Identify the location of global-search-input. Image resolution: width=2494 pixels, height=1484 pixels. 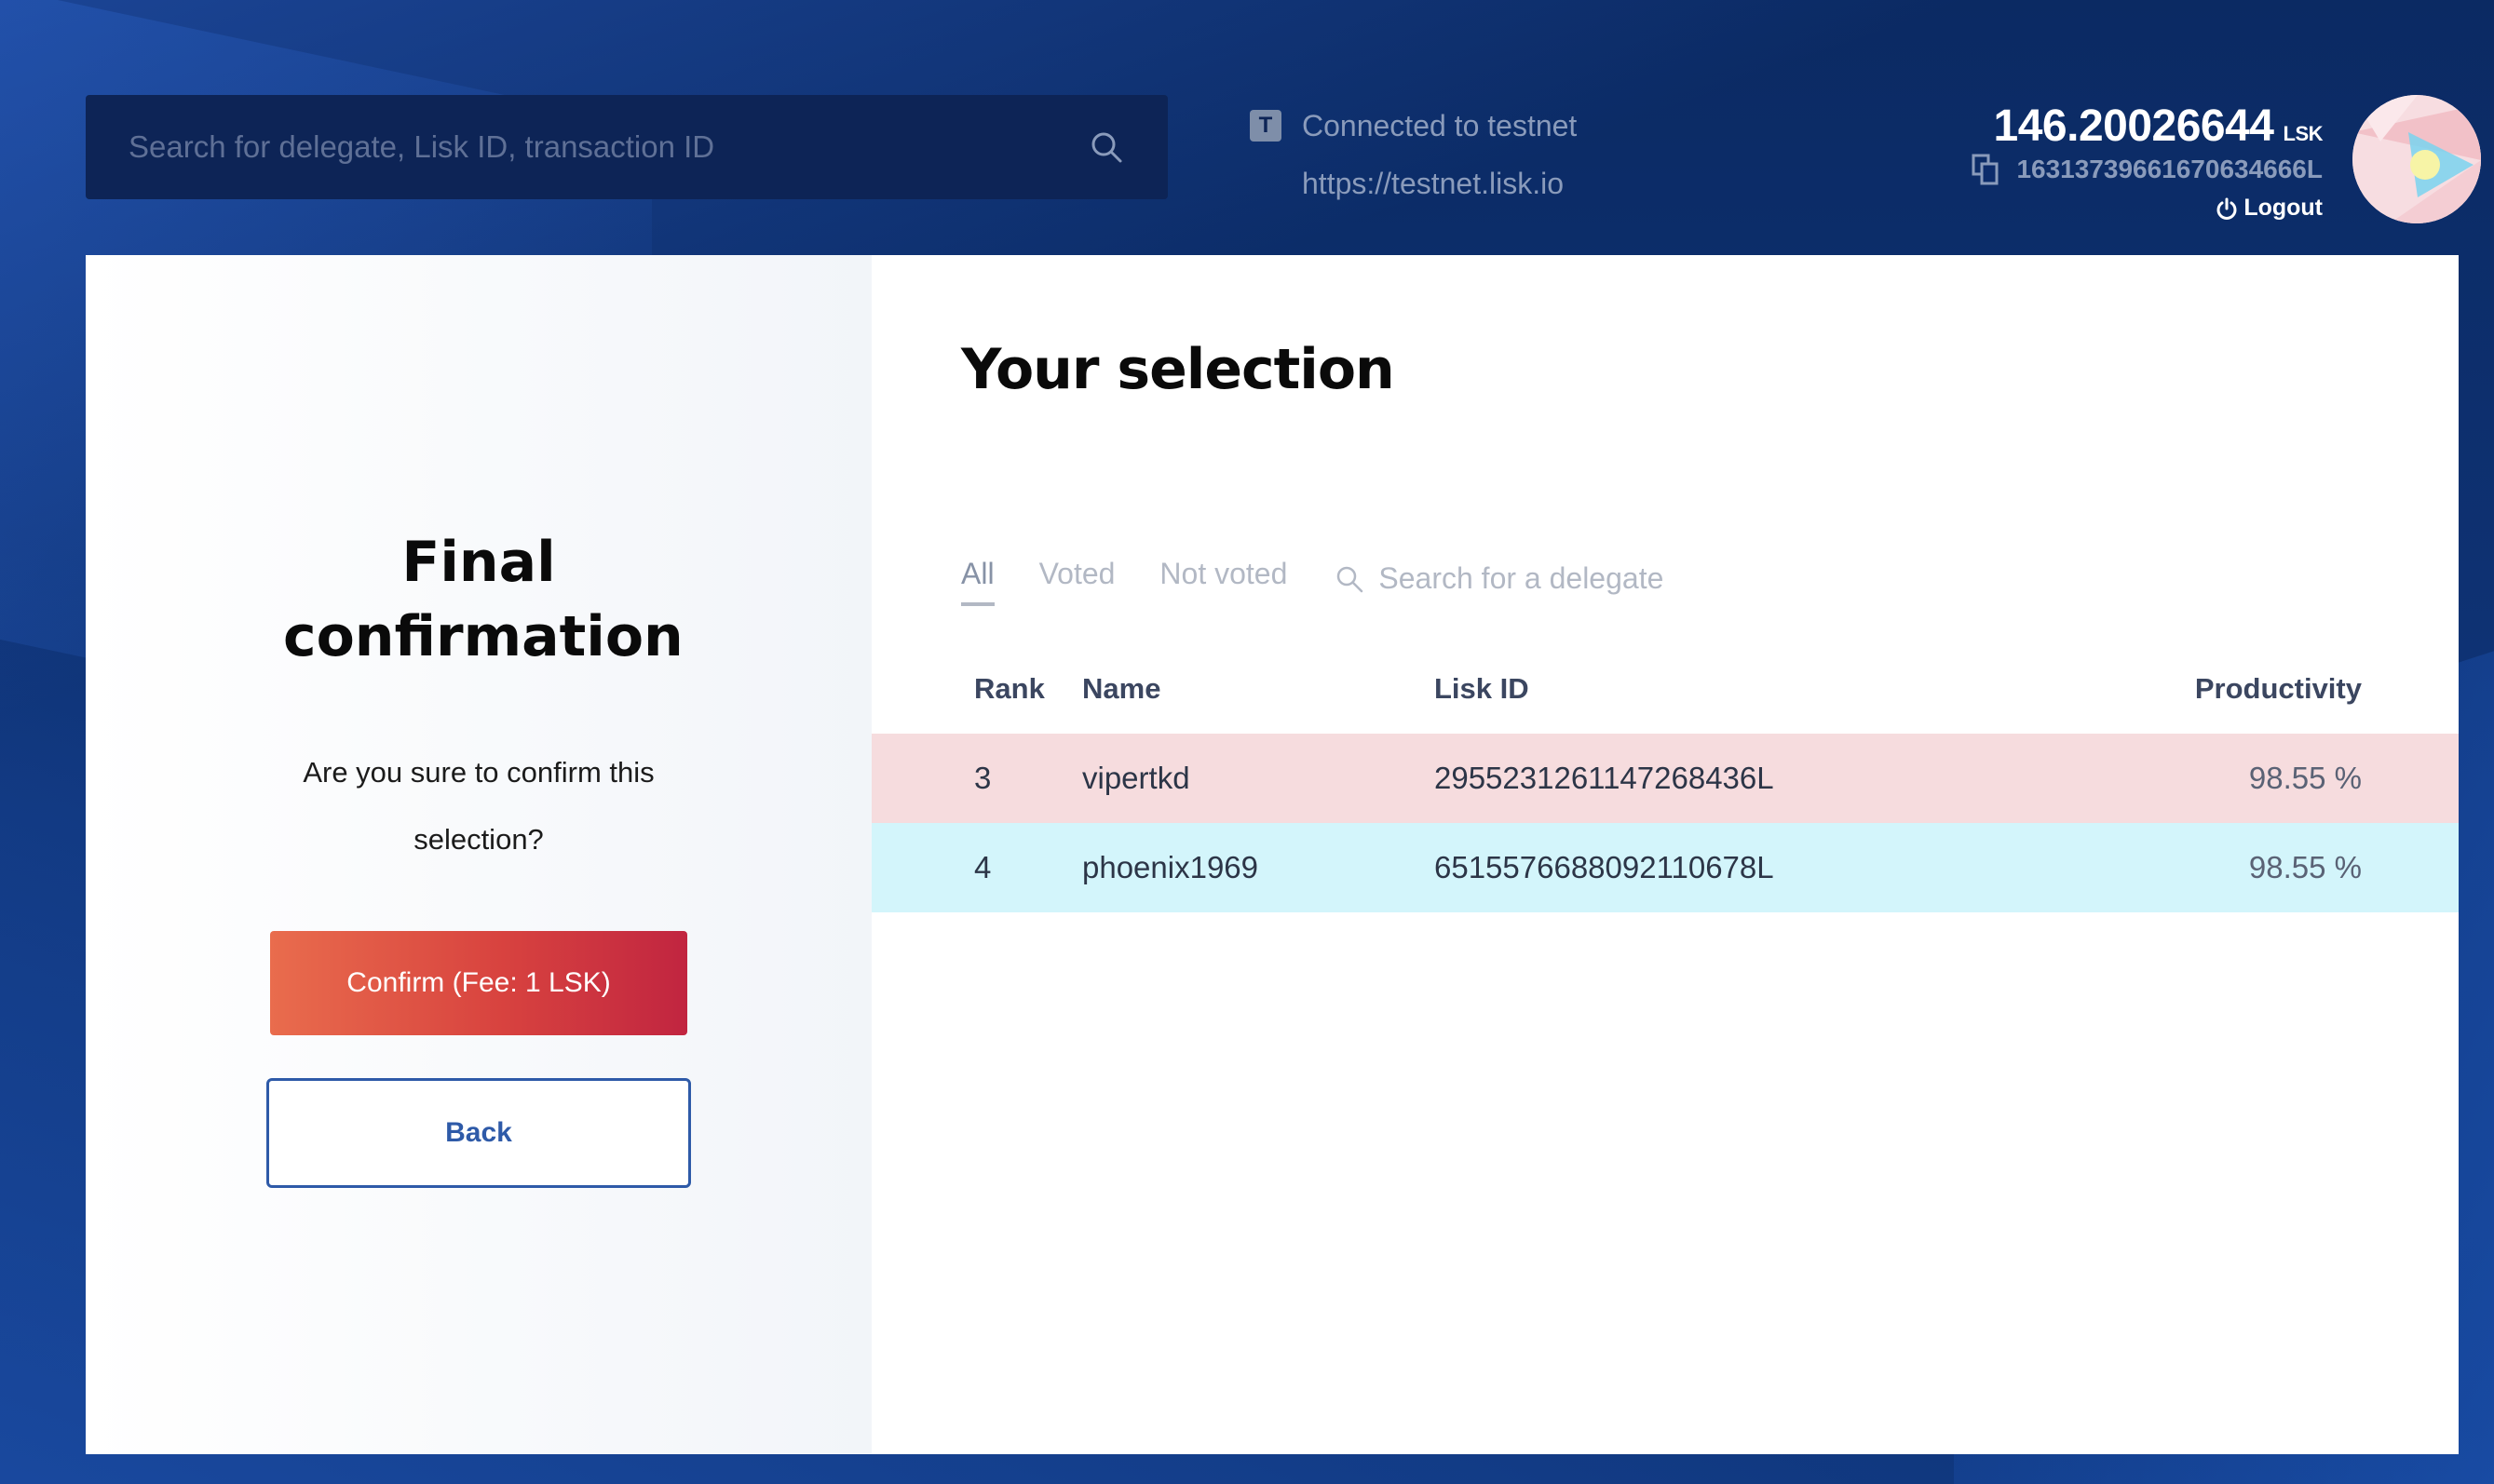
(608, 147).